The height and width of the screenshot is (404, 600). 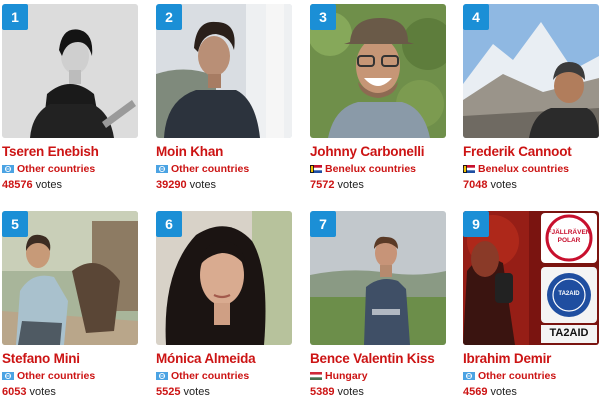 What do you see at coordinates (372, 358) in the screenshot?
I see `candidate-name: Bence Valentin Kiss` at bounding box center [372, 358].